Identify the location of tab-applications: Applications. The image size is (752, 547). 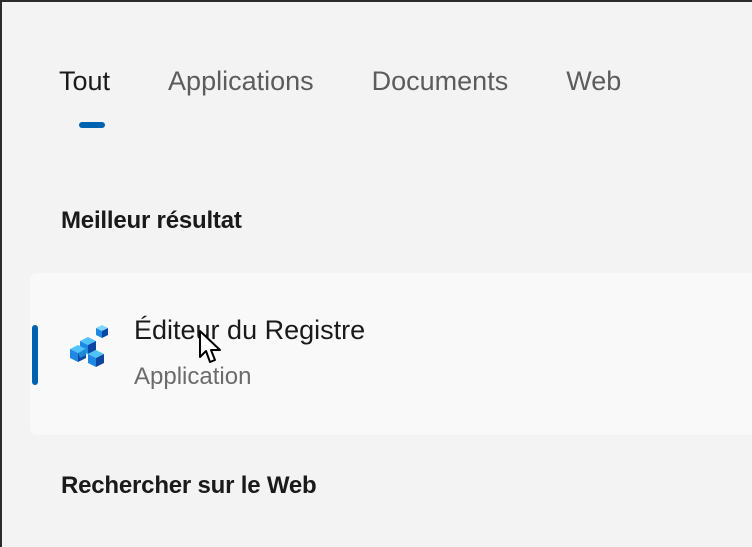
(241, 81).